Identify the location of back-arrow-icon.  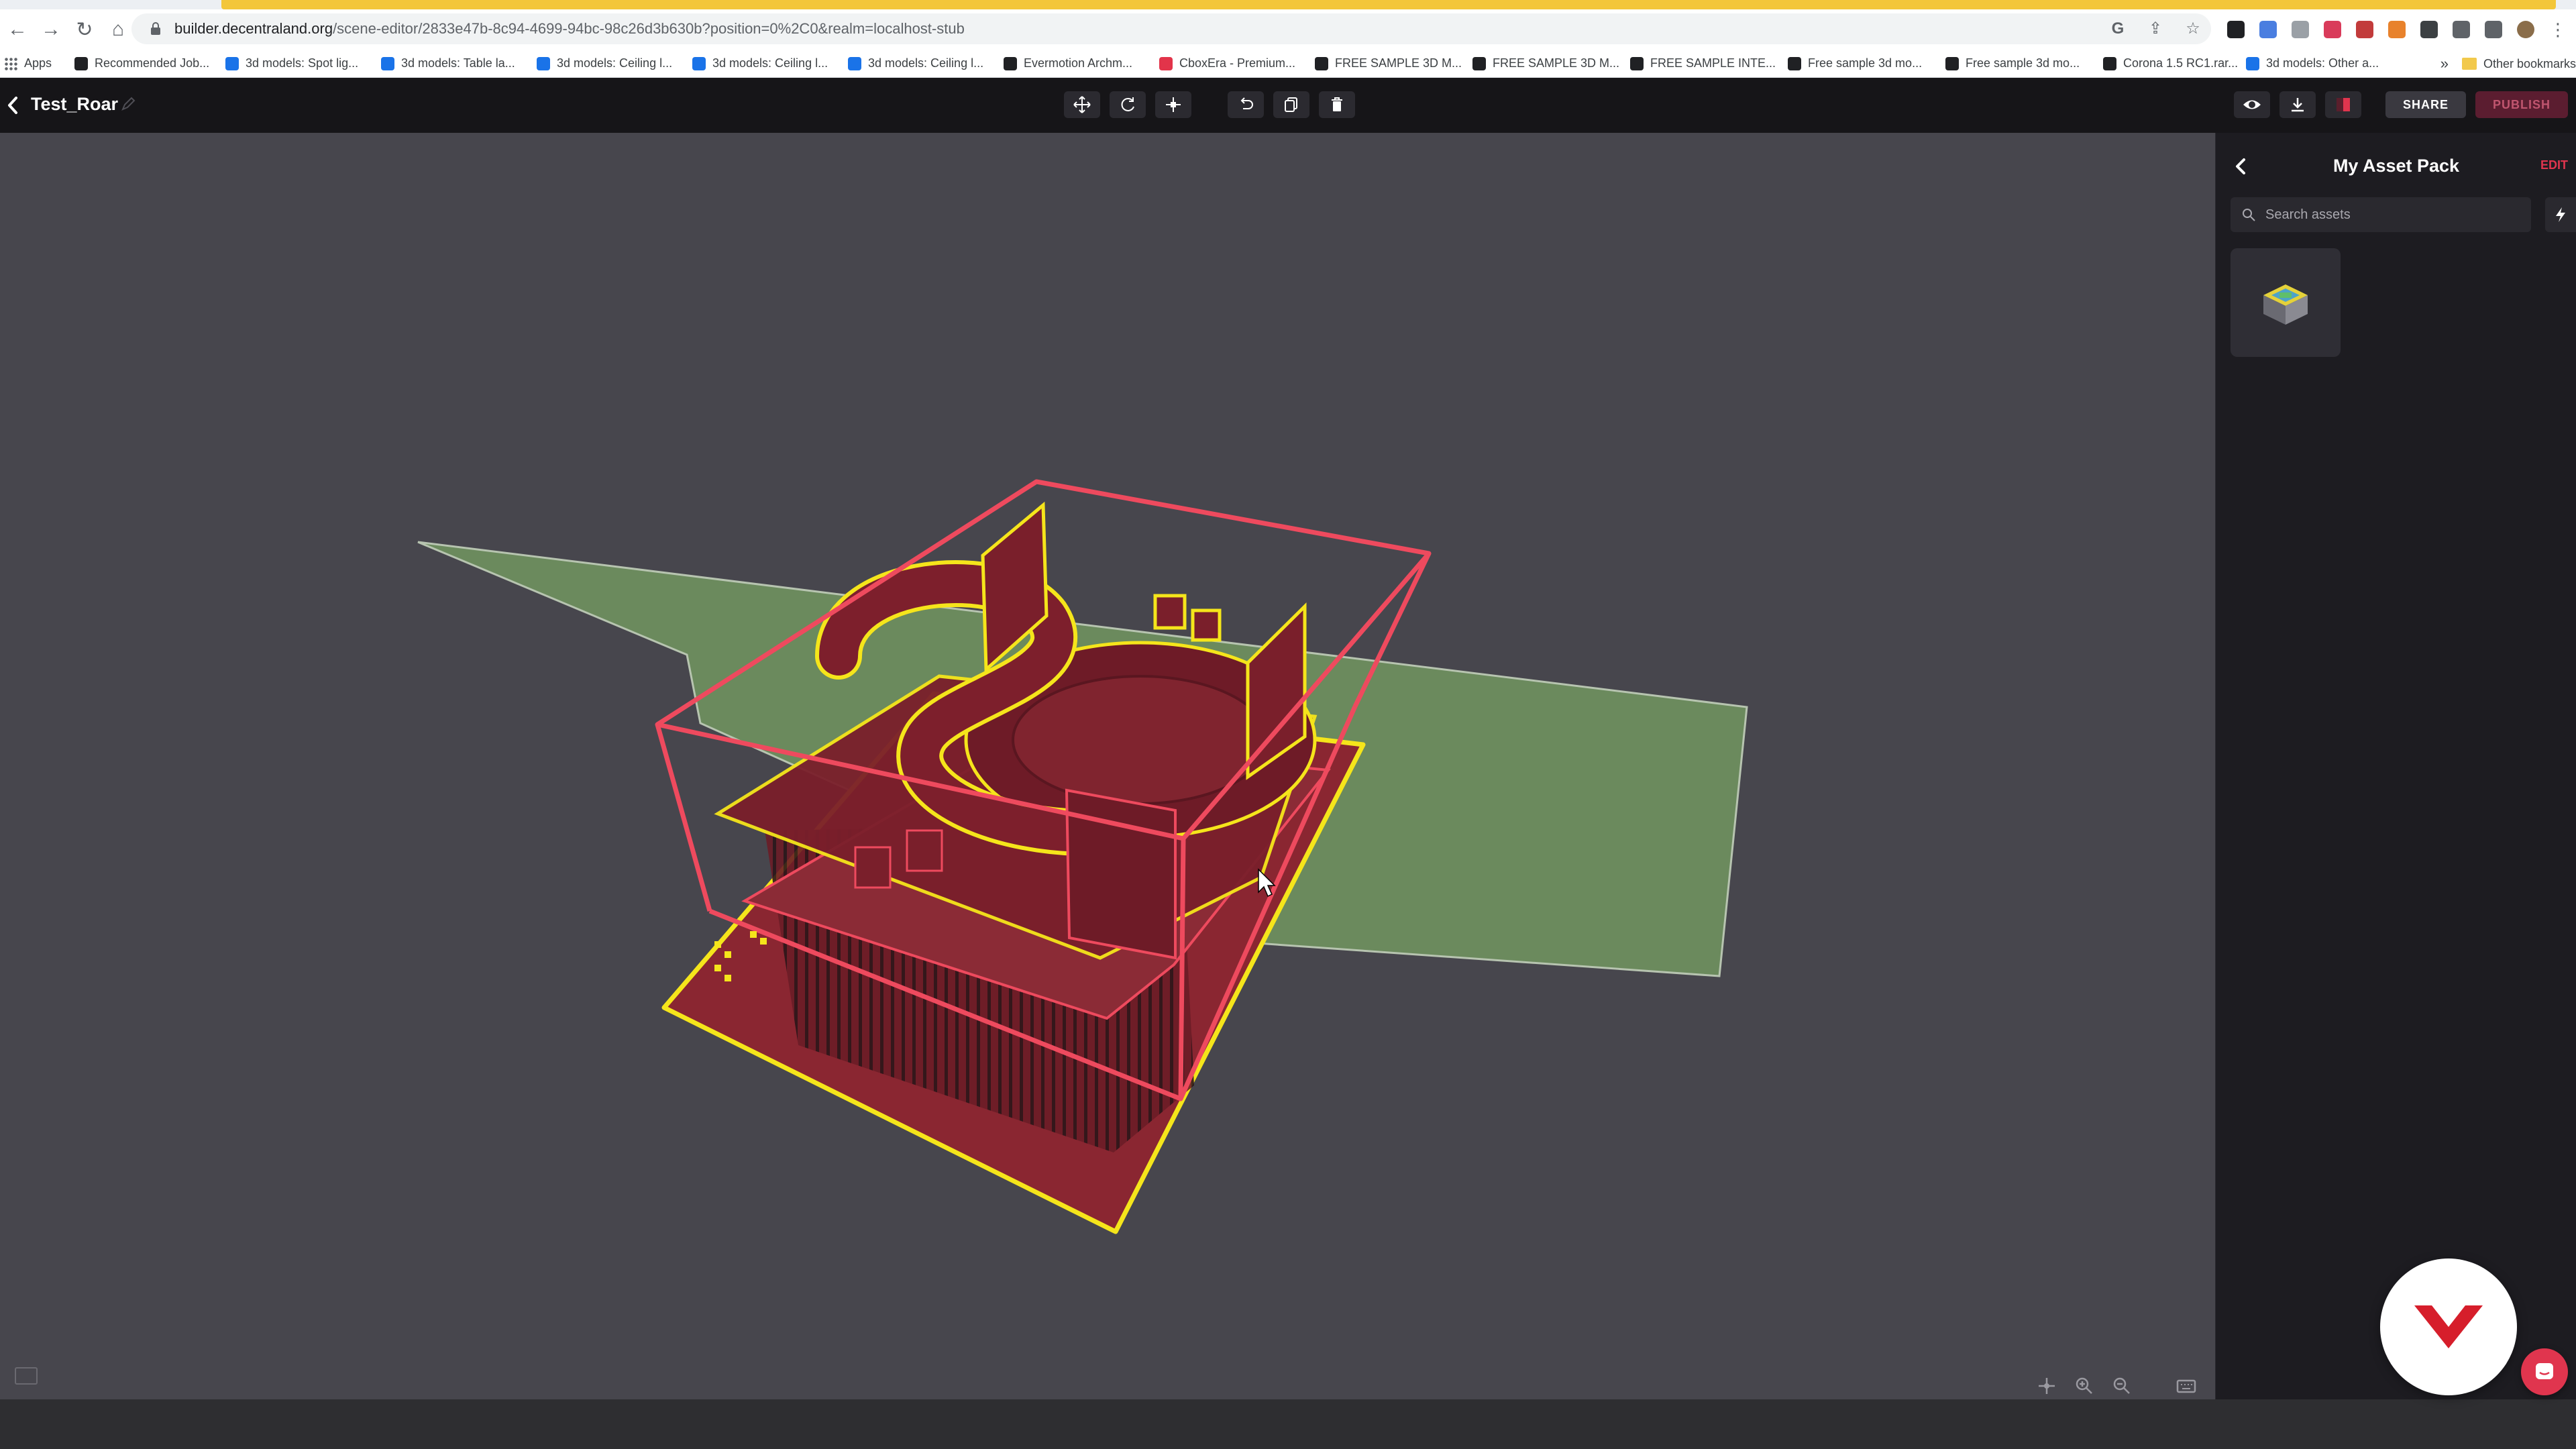
(13, 105).